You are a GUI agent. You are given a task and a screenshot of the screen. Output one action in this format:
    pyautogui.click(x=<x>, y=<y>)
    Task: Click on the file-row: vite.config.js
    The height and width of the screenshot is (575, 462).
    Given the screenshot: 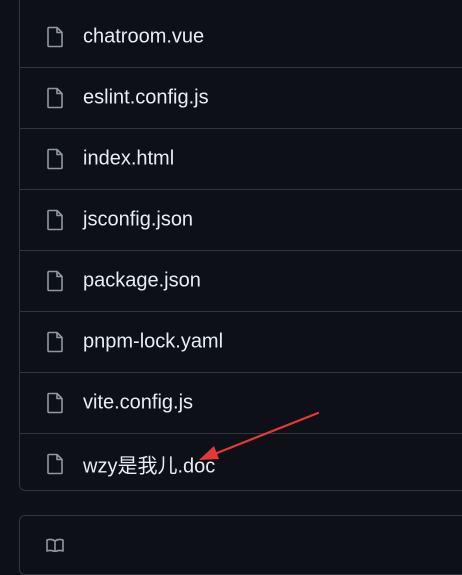 What is the action you would take?
    pyautogui.click(x=241, y=402)
    